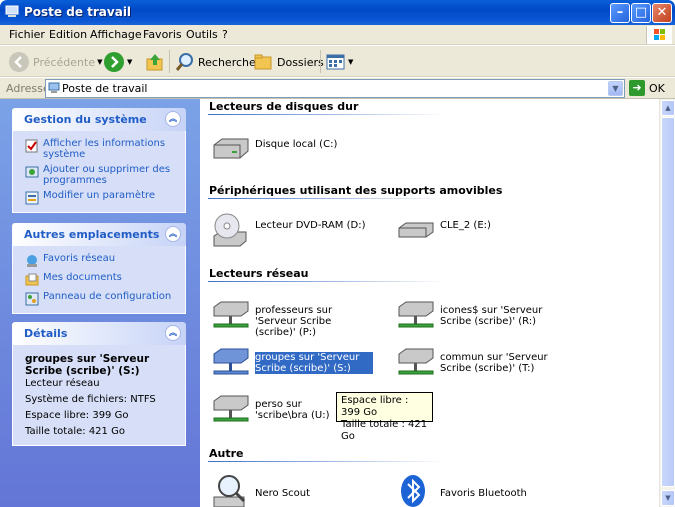 This screenshot has height=507, width=675. What do you see at coordinates (27, 34) in the screenshot?
I see `menu-fichier: Fichier` at bounding box center [27, 34].